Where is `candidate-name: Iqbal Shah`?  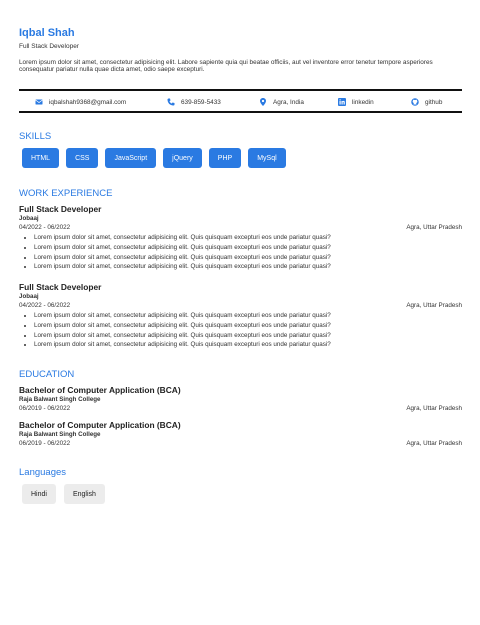 candidate-name: Iqbal Shah is located at coordinates (47, 33).